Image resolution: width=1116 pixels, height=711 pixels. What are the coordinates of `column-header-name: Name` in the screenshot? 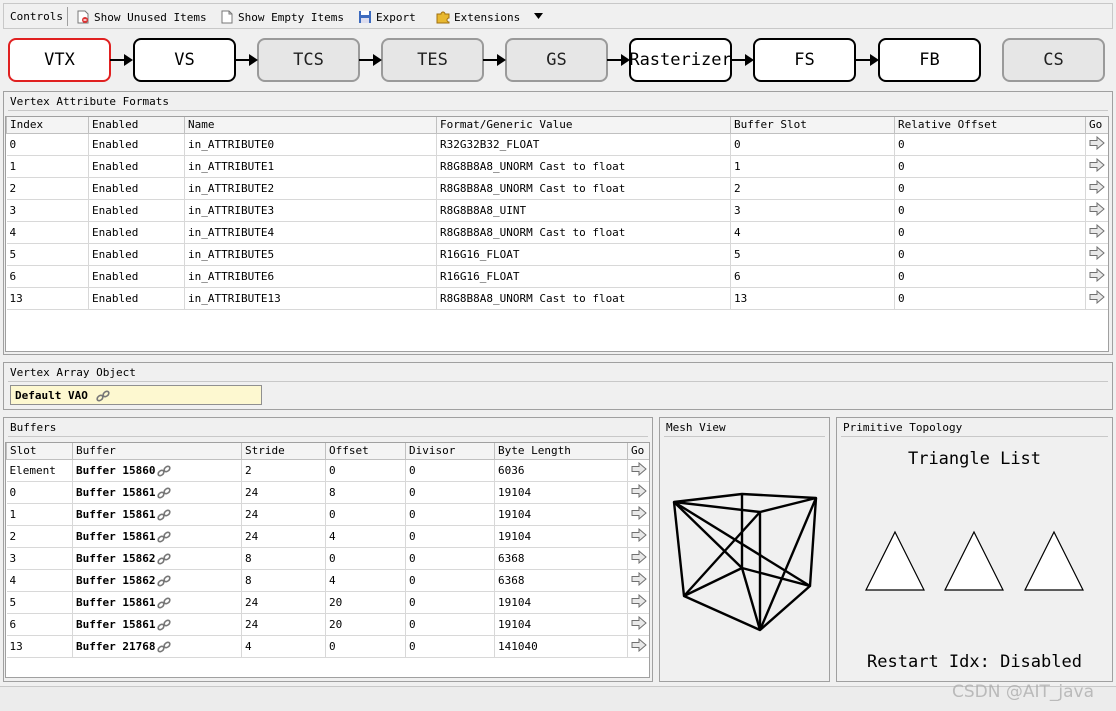 It's located at (310, 125).